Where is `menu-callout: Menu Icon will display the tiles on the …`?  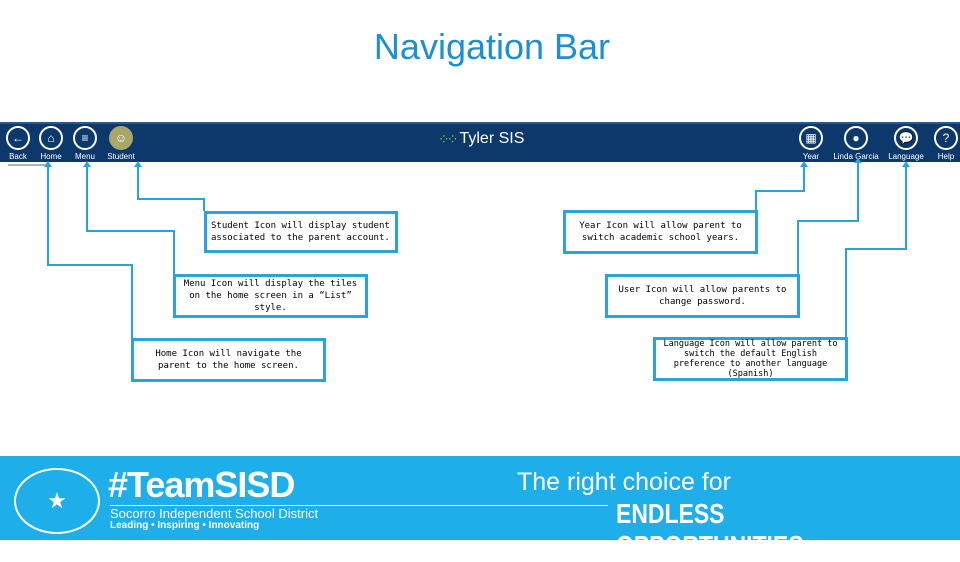 menu-callout: Menu Icon will display the tiles on the … is located at coordinates (270, 296).